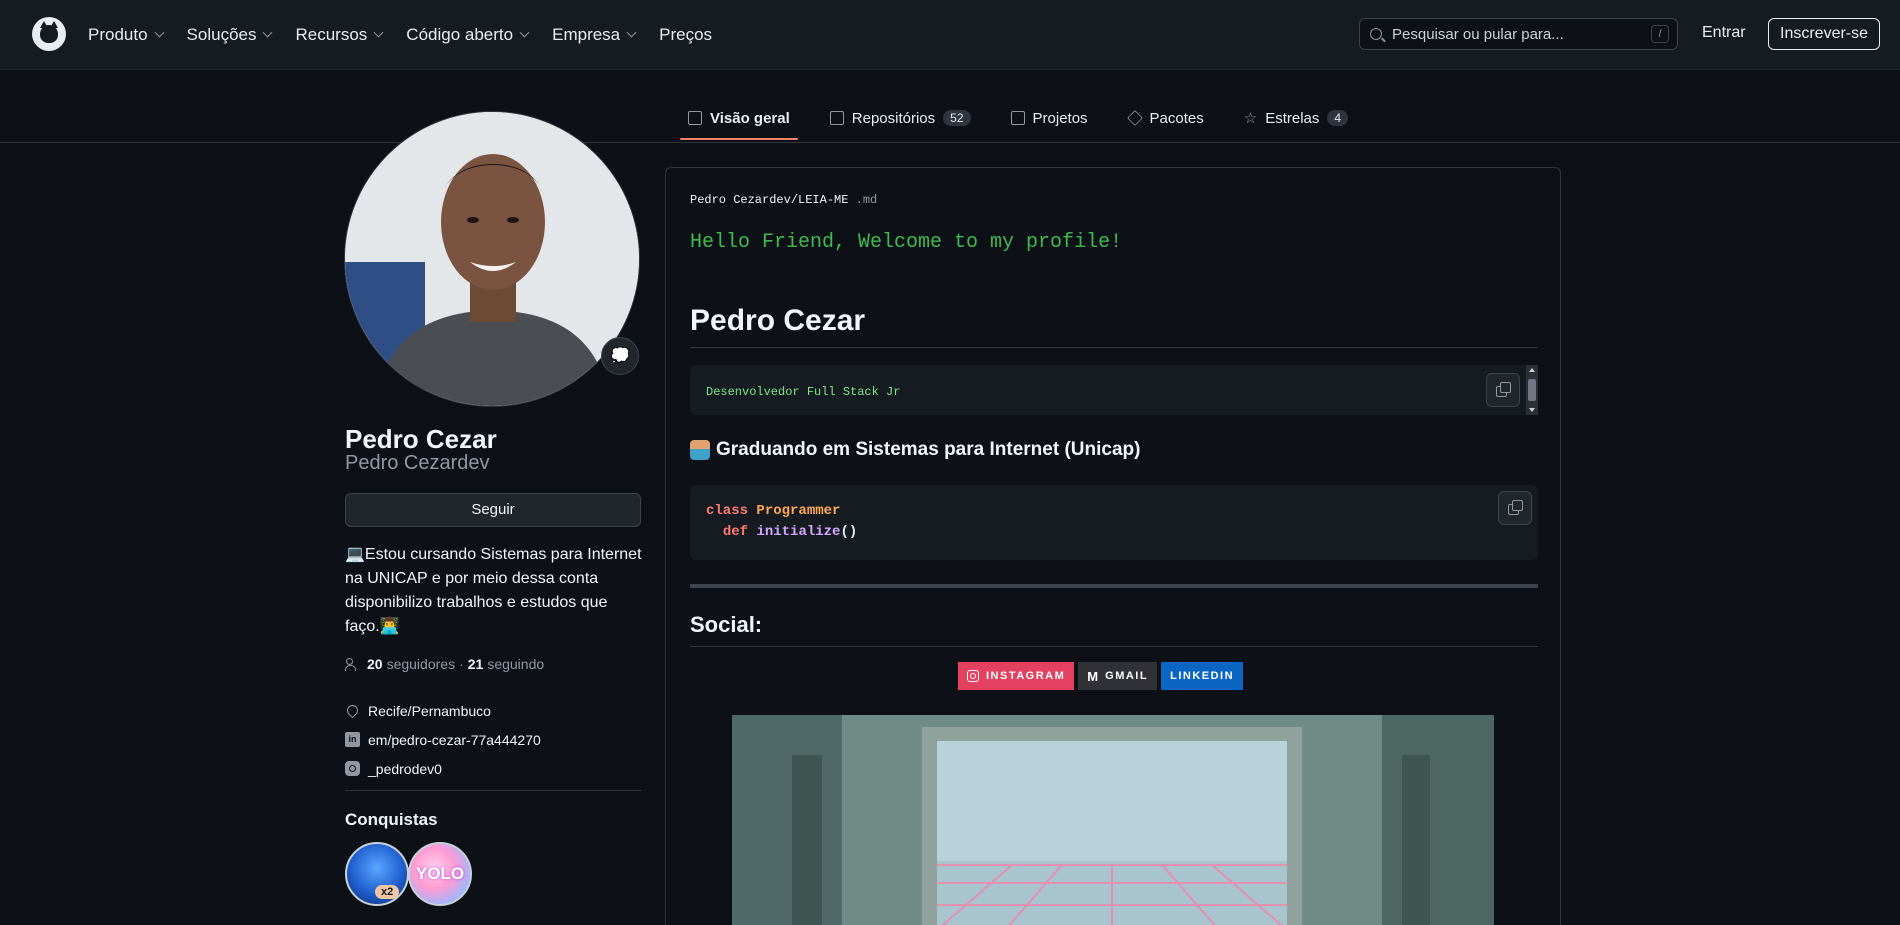  Describe the element at coordinates (352, 710) in the screenshot. I see `location-icon` at that location.